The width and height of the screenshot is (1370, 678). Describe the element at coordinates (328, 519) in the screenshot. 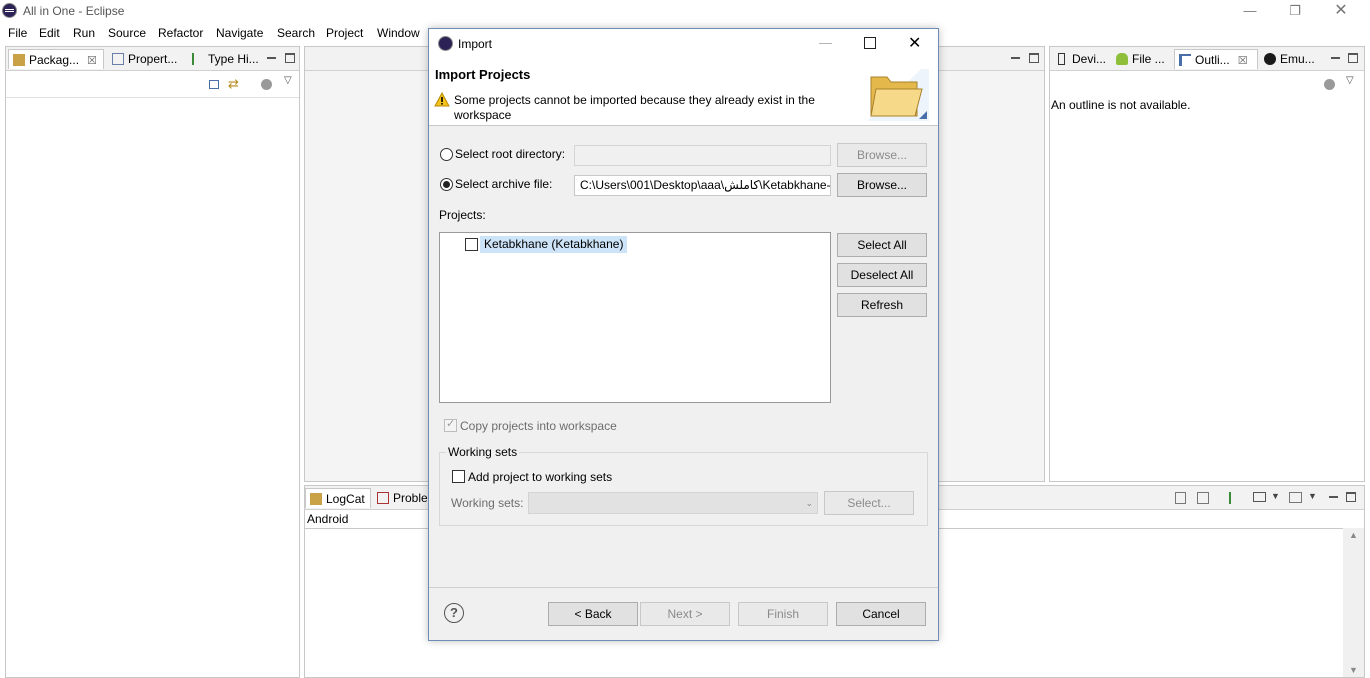

I see `logcat-subtitle: Android` at that location.